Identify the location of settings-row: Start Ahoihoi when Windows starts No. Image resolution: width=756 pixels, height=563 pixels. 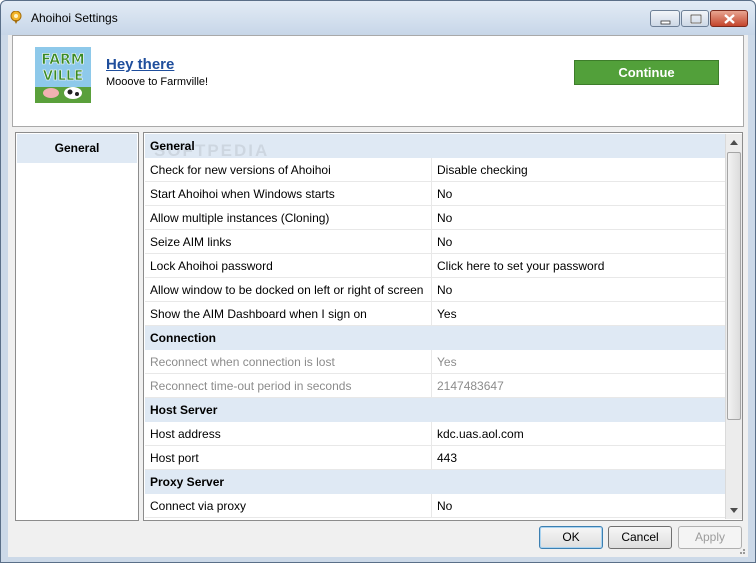
(435, 194).